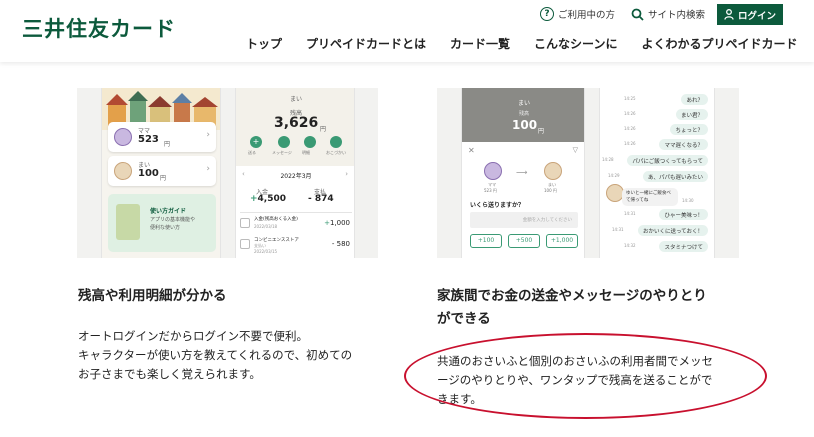  What do you see at coordinates (169, 374) in the screenshot?
I see `feature1-body-line3: お子さまでも楽しく覚えられます。` at bounding box center [169, 374].